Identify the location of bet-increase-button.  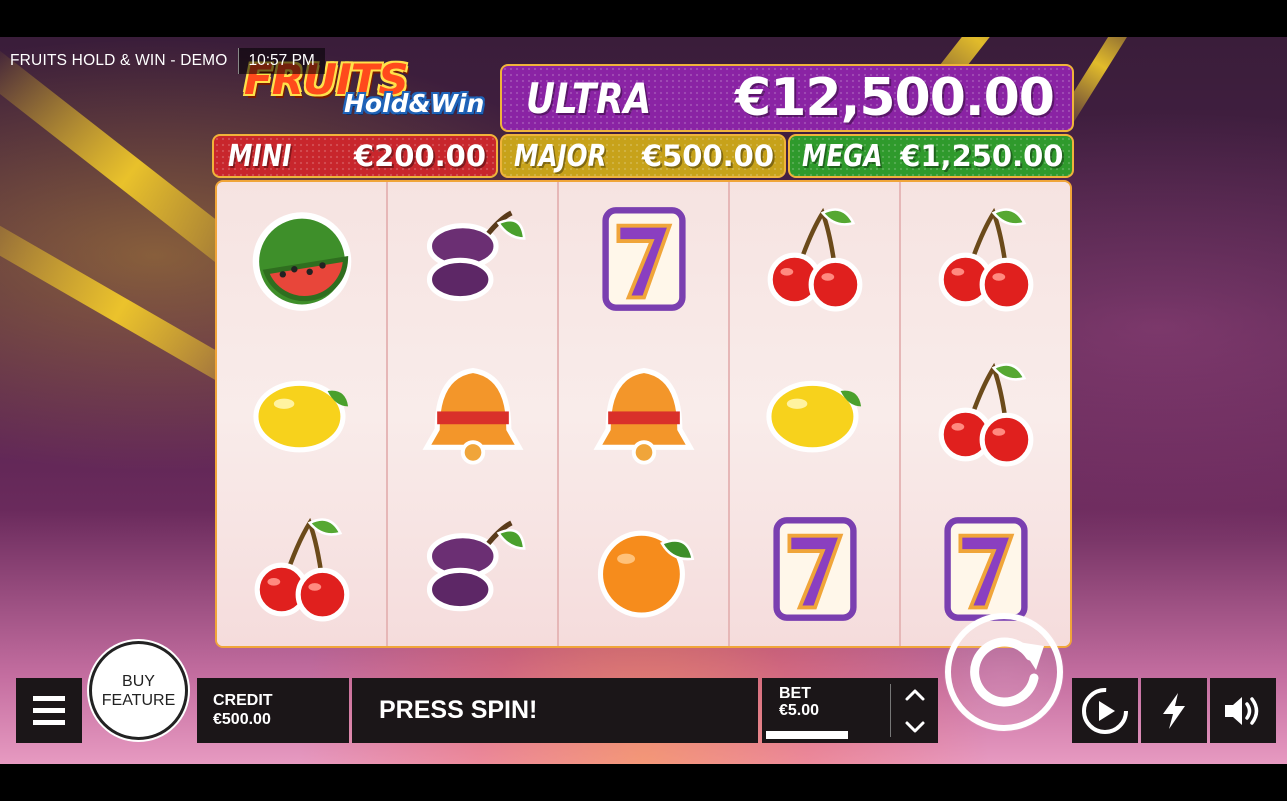
(915, 695).